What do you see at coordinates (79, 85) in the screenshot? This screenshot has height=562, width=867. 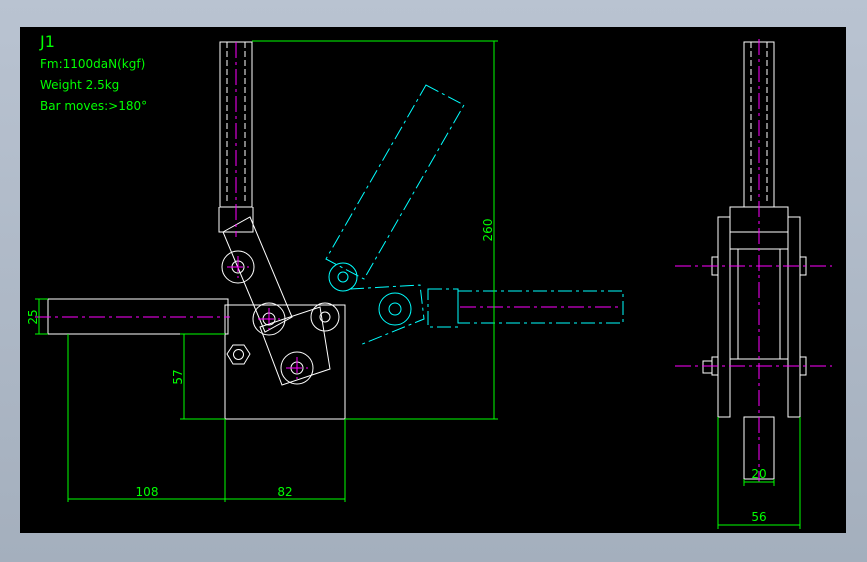 I see `spec-weight: Weight 2.5kg` at bounding box center [79, 85].